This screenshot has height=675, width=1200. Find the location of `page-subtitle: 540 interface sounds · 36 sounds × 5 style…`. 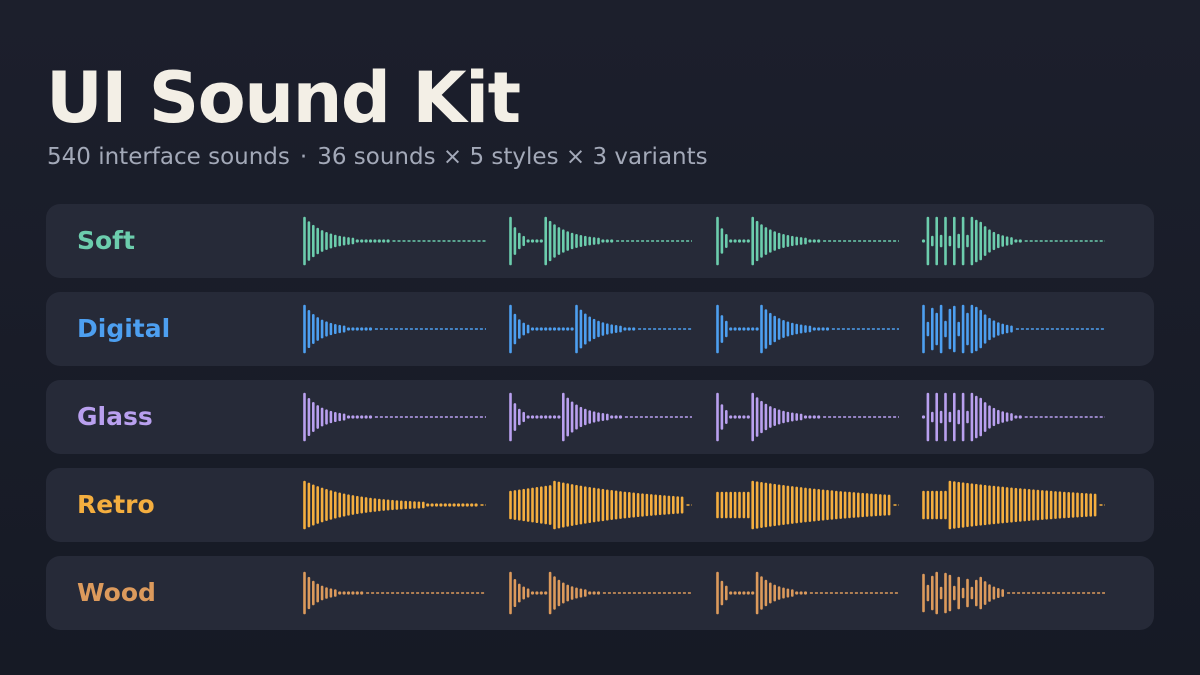

page-subtitle: 540 interface sounds · 36 sounds × 5 style… is located at coordinates (377, 157).